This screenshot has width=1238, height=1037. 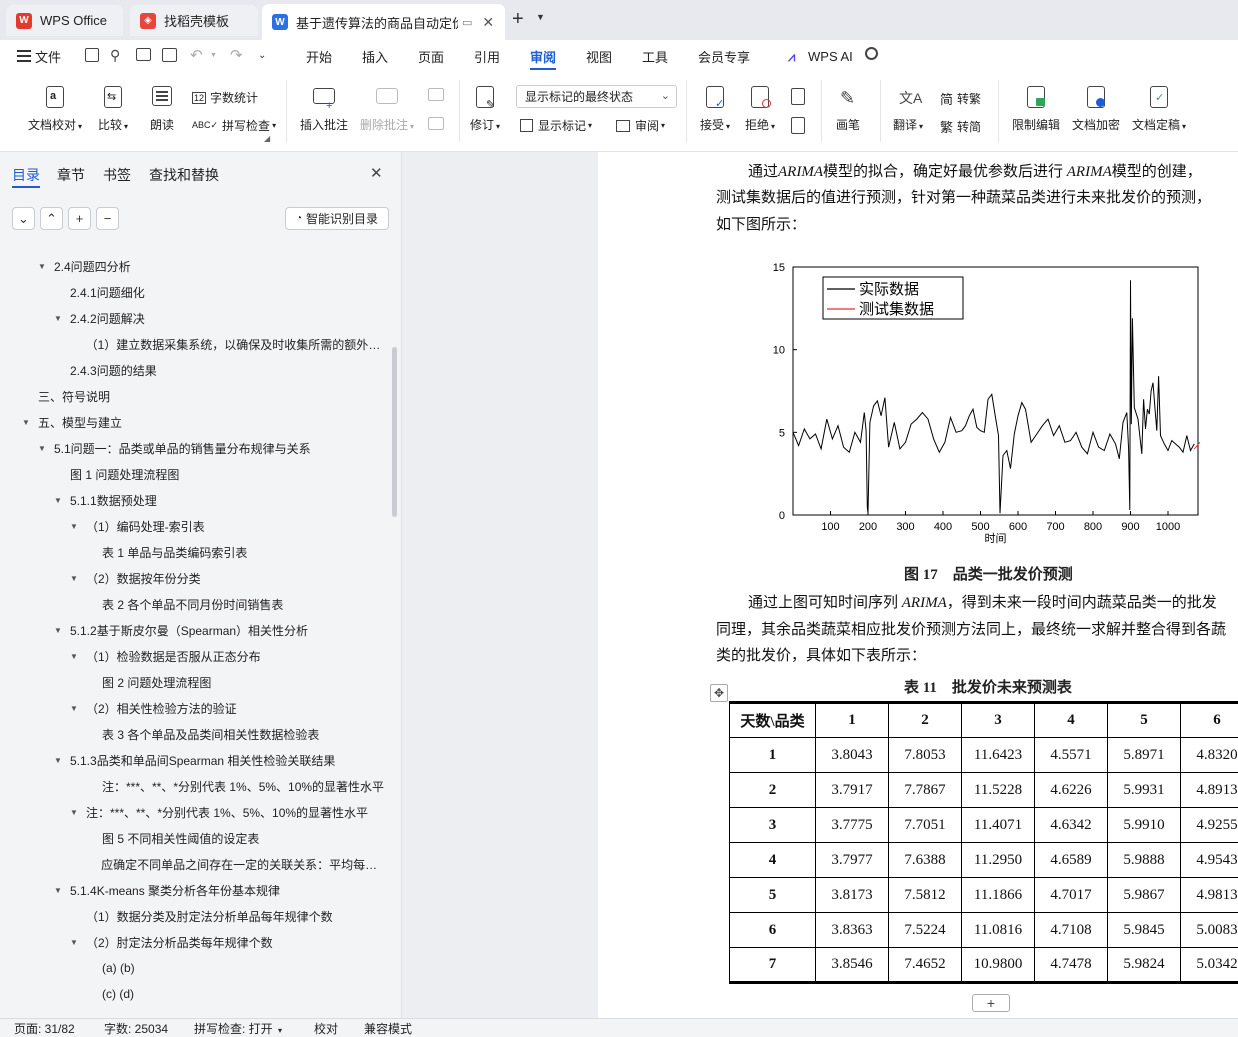 What do you see at coordinates (23, 218) in the screenshot?
I see `collapse-all-button: ⌄` at bounding box center [23, 218].